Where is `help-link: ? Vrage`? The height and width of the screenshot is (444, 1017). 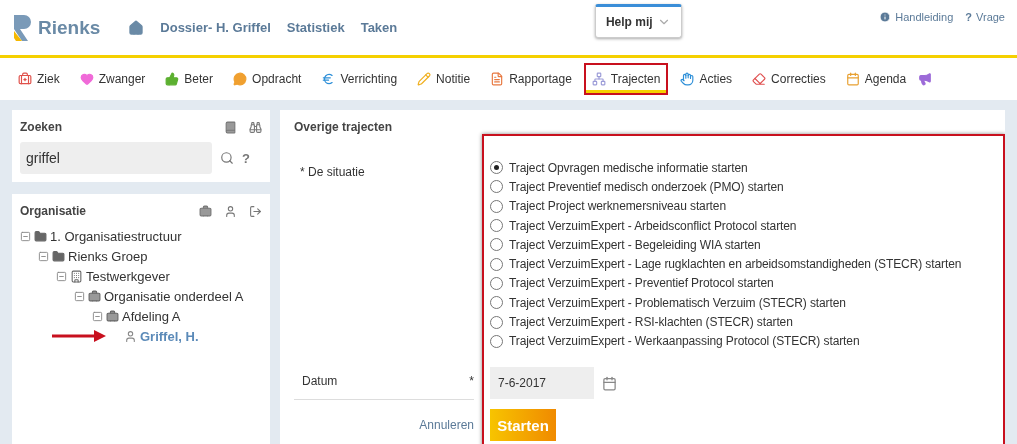 help-link: ? Vrage is located at coordinates (985, 16).